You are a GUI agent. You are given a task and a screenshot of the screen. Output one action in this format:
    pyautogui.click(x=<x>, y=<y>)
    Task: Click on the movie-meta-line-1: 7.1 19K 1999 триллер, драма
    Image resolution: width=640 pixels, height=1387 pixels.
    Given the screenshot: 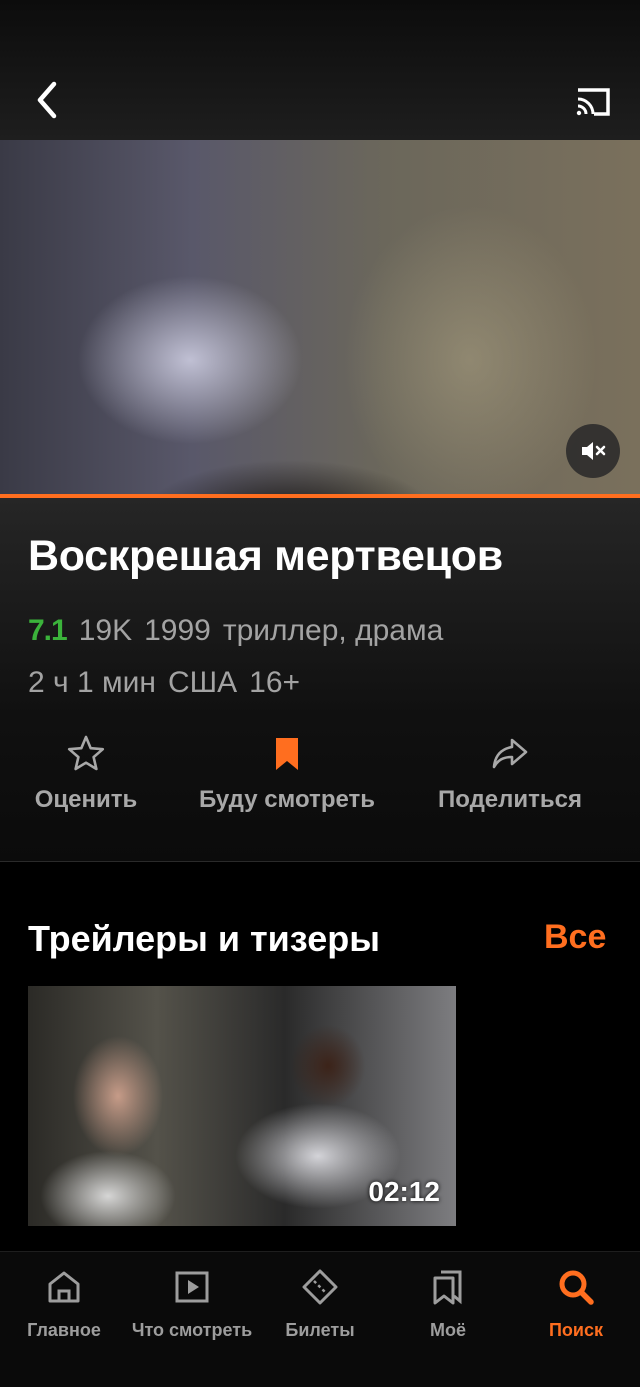 What is the action you would take?
    pyautogui.click(x=241, y=631)
    